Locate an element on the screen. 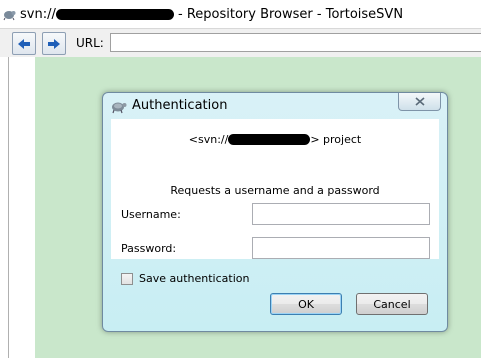  back-arrow-icon is located at coordinates (24, 43).